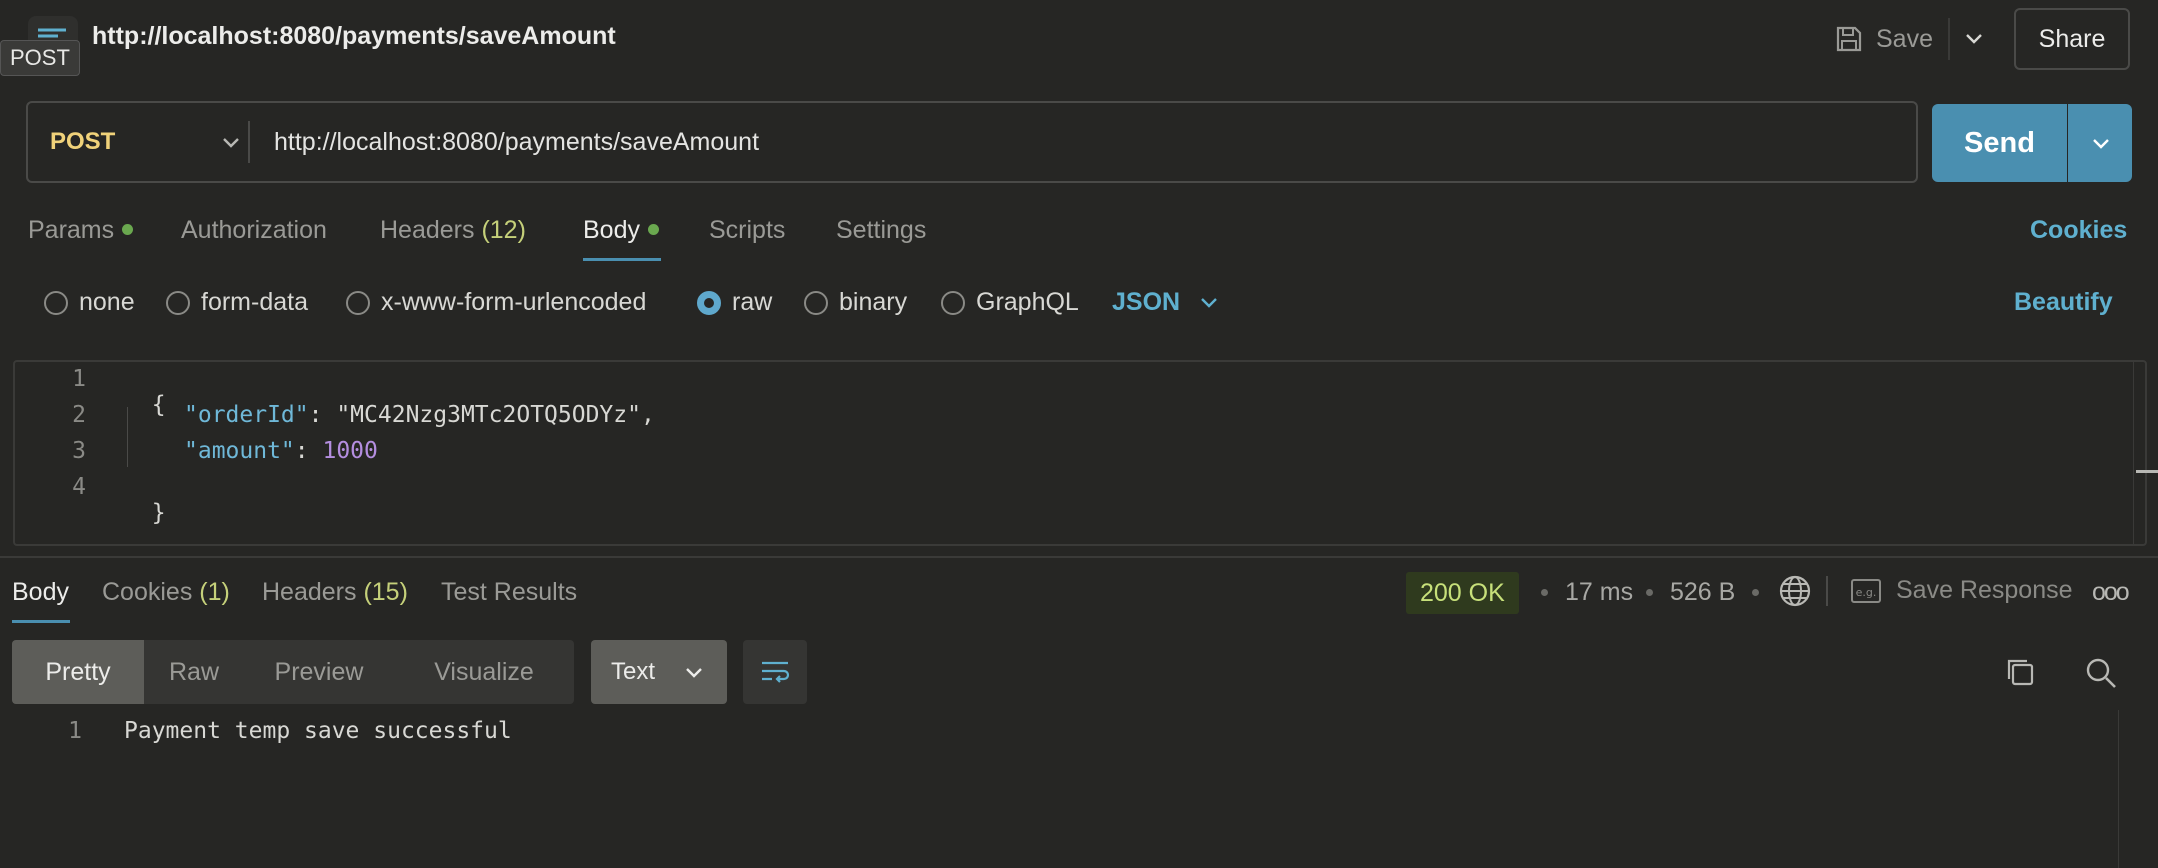  What do you see at coordinates (621, 230) in the screenshot?
I see `tab-body: Body` at bounding box center [621, 230].